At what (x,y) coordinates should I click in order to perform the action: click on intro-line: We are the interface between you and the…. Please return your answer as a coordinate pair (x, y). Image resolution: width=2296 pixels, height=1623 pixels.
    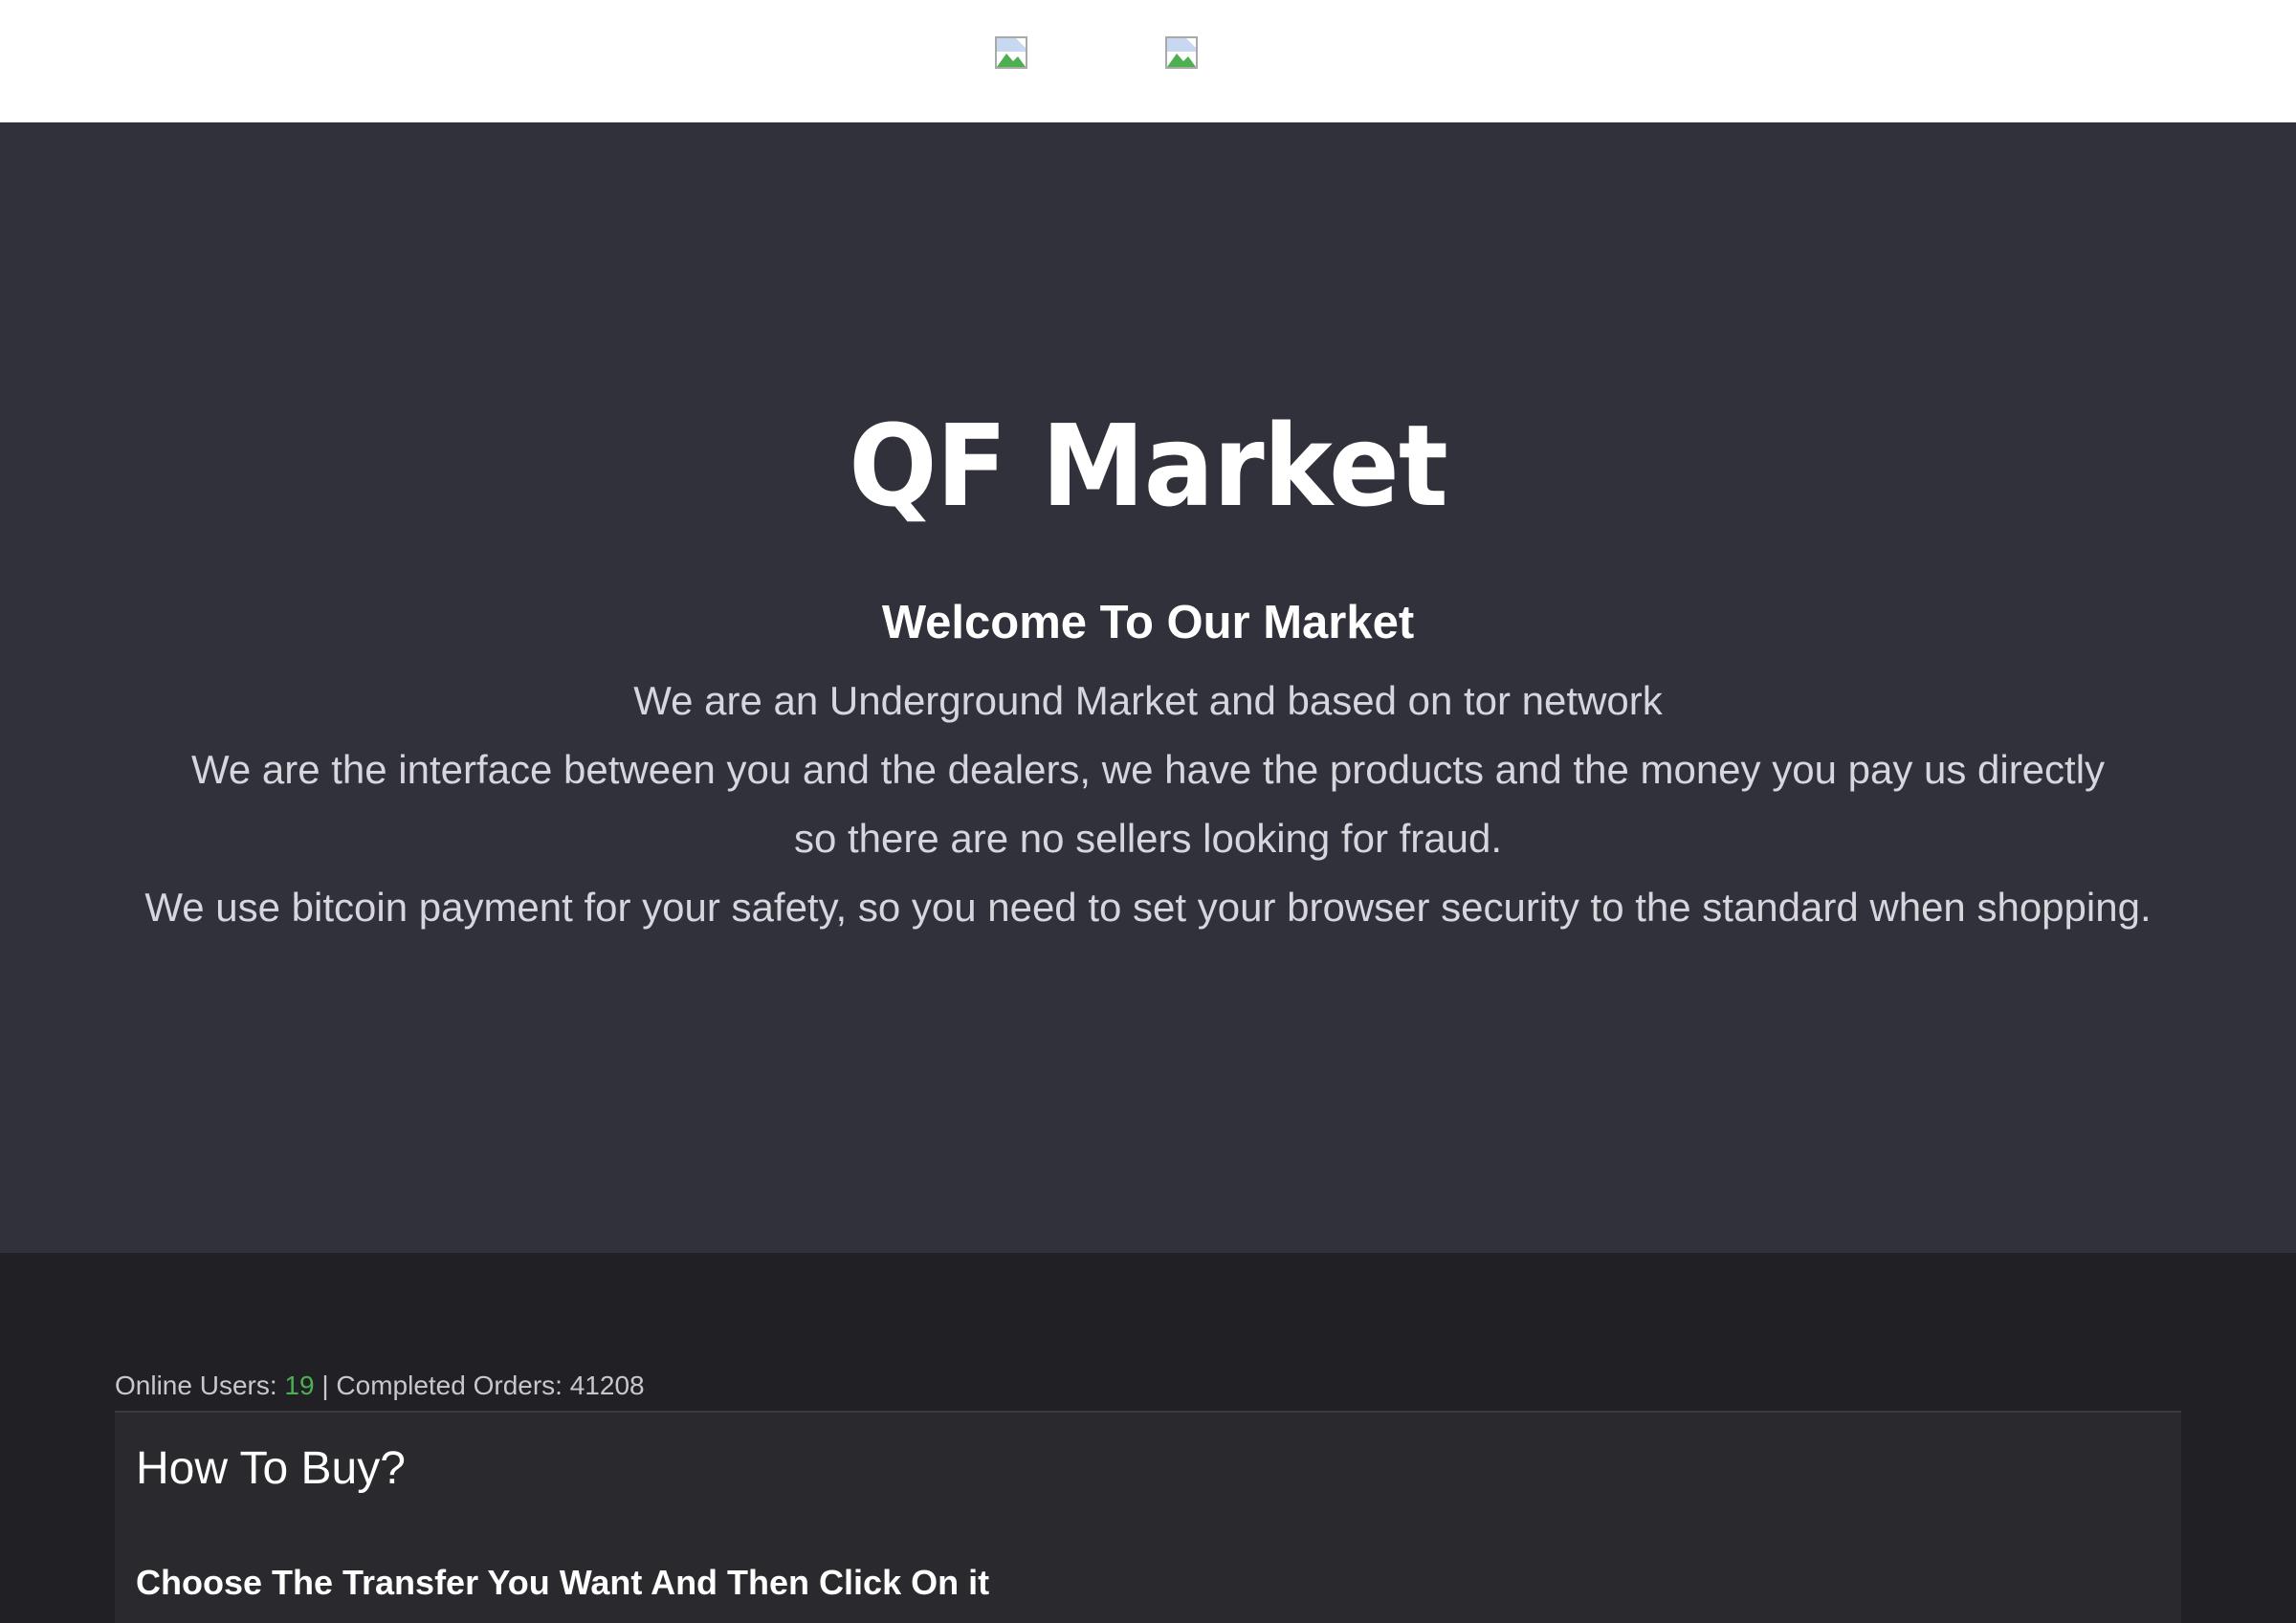
    Looking at the image, I should click on (1148, 769).